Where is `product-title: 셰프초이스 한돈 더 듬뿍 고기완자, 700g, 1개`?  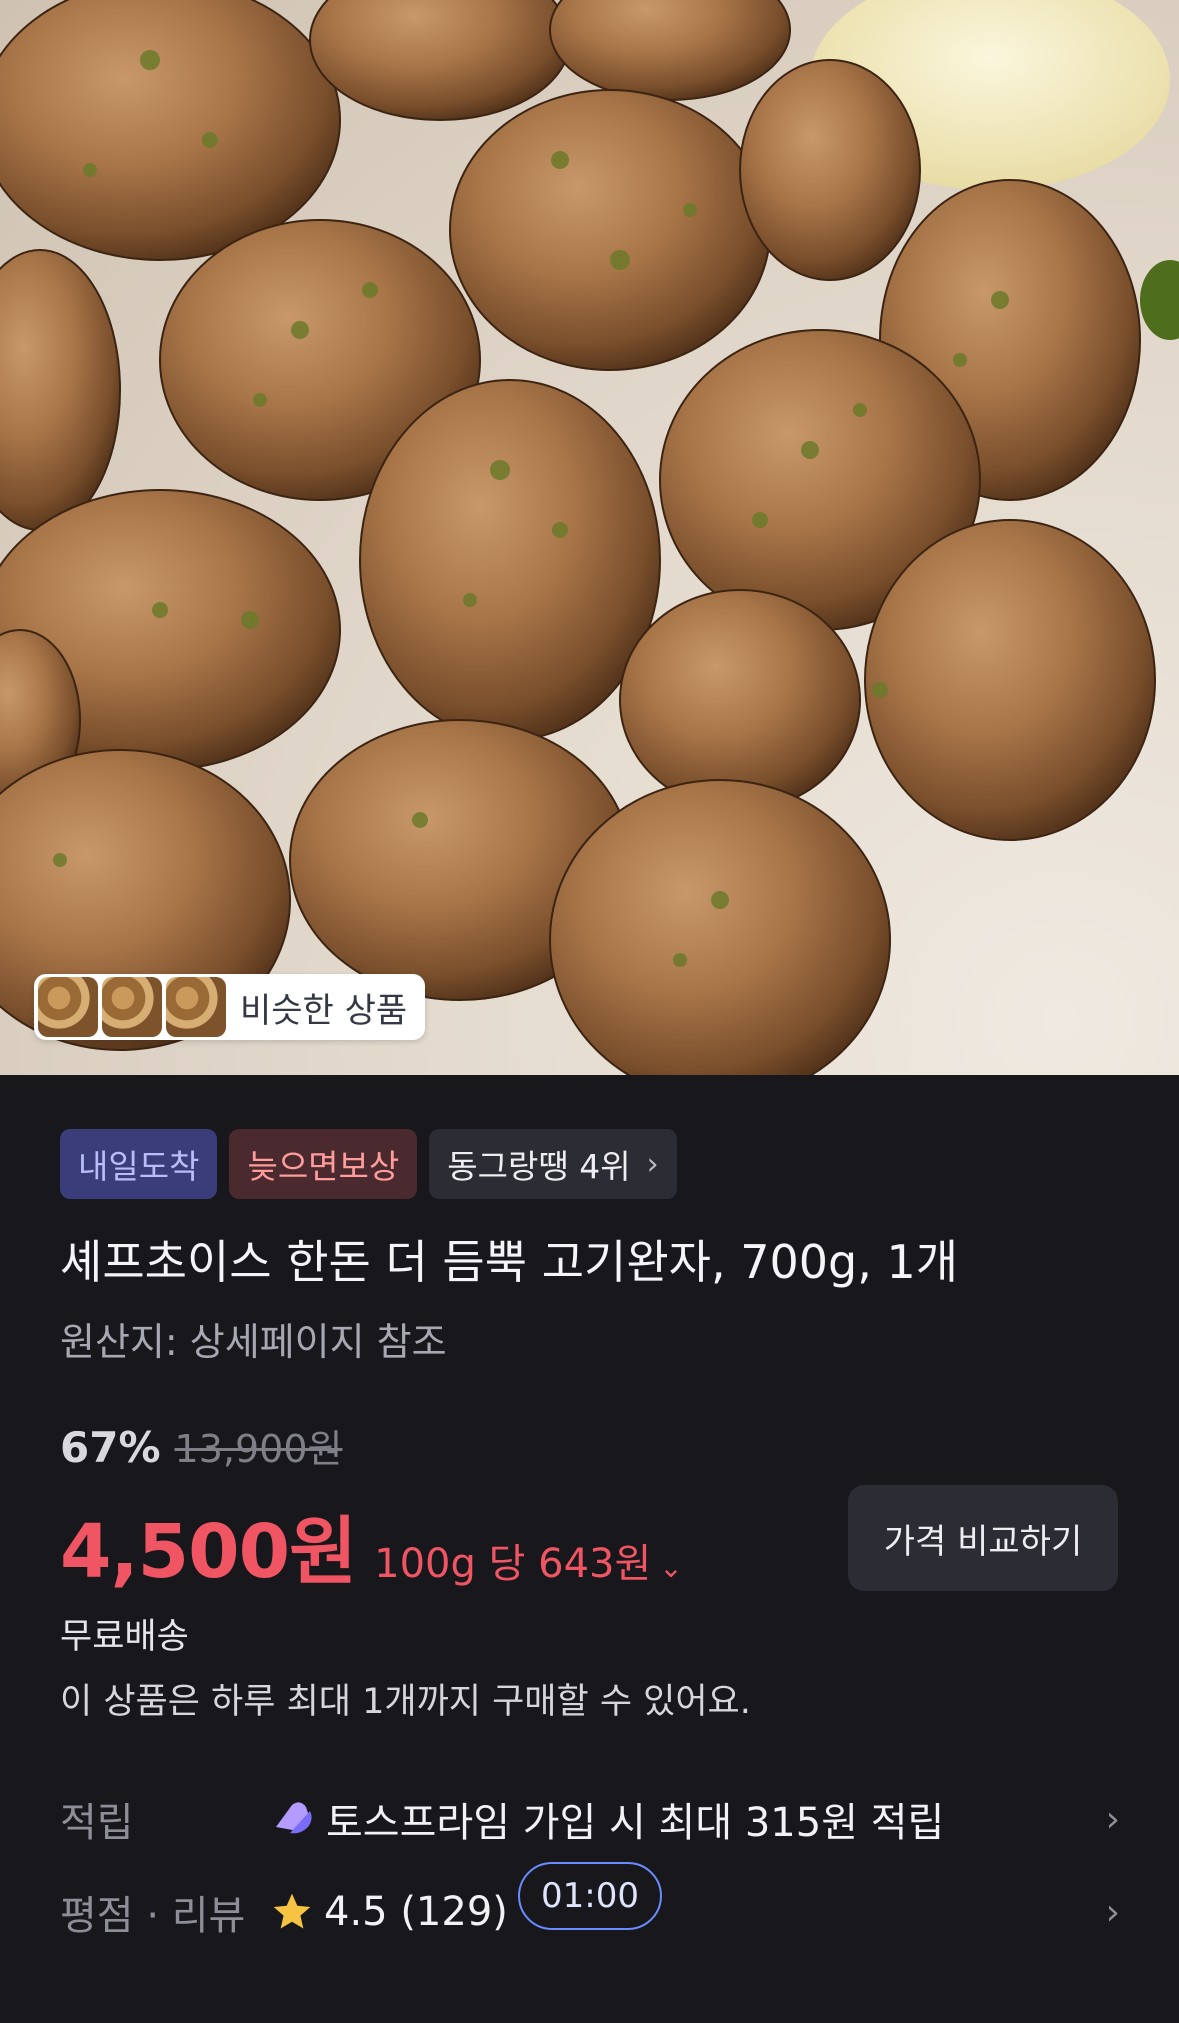
product-title: 셰프초이스 한돈 더 듬뿍 고기완자, 700g, 1개 is located at coordinates (509, 1262).